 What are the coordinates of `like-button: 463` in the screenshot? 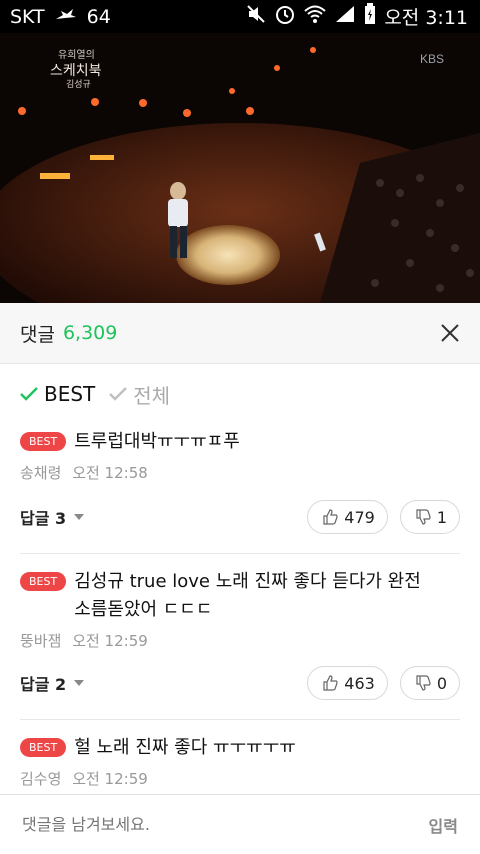 It's located at (347, 683).